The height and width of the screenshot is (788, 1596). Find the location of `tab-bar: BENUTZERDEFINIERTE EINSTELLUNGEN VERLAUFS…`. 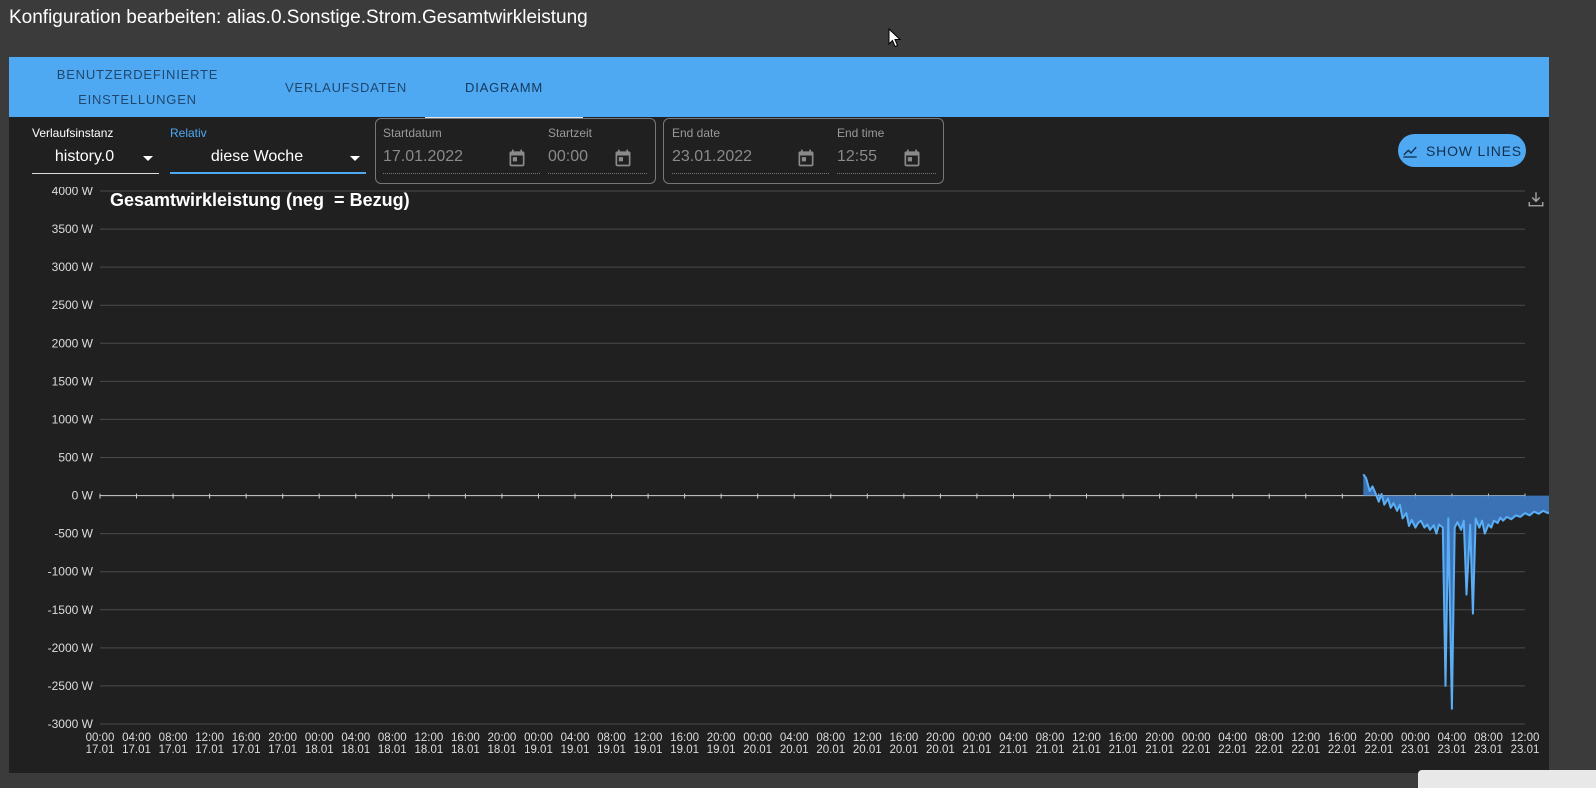

tab-bar: BENUTZERDEFINIERTE EINSTELLUNGEN VERLAUFS… is located at coordinates (779, 88).